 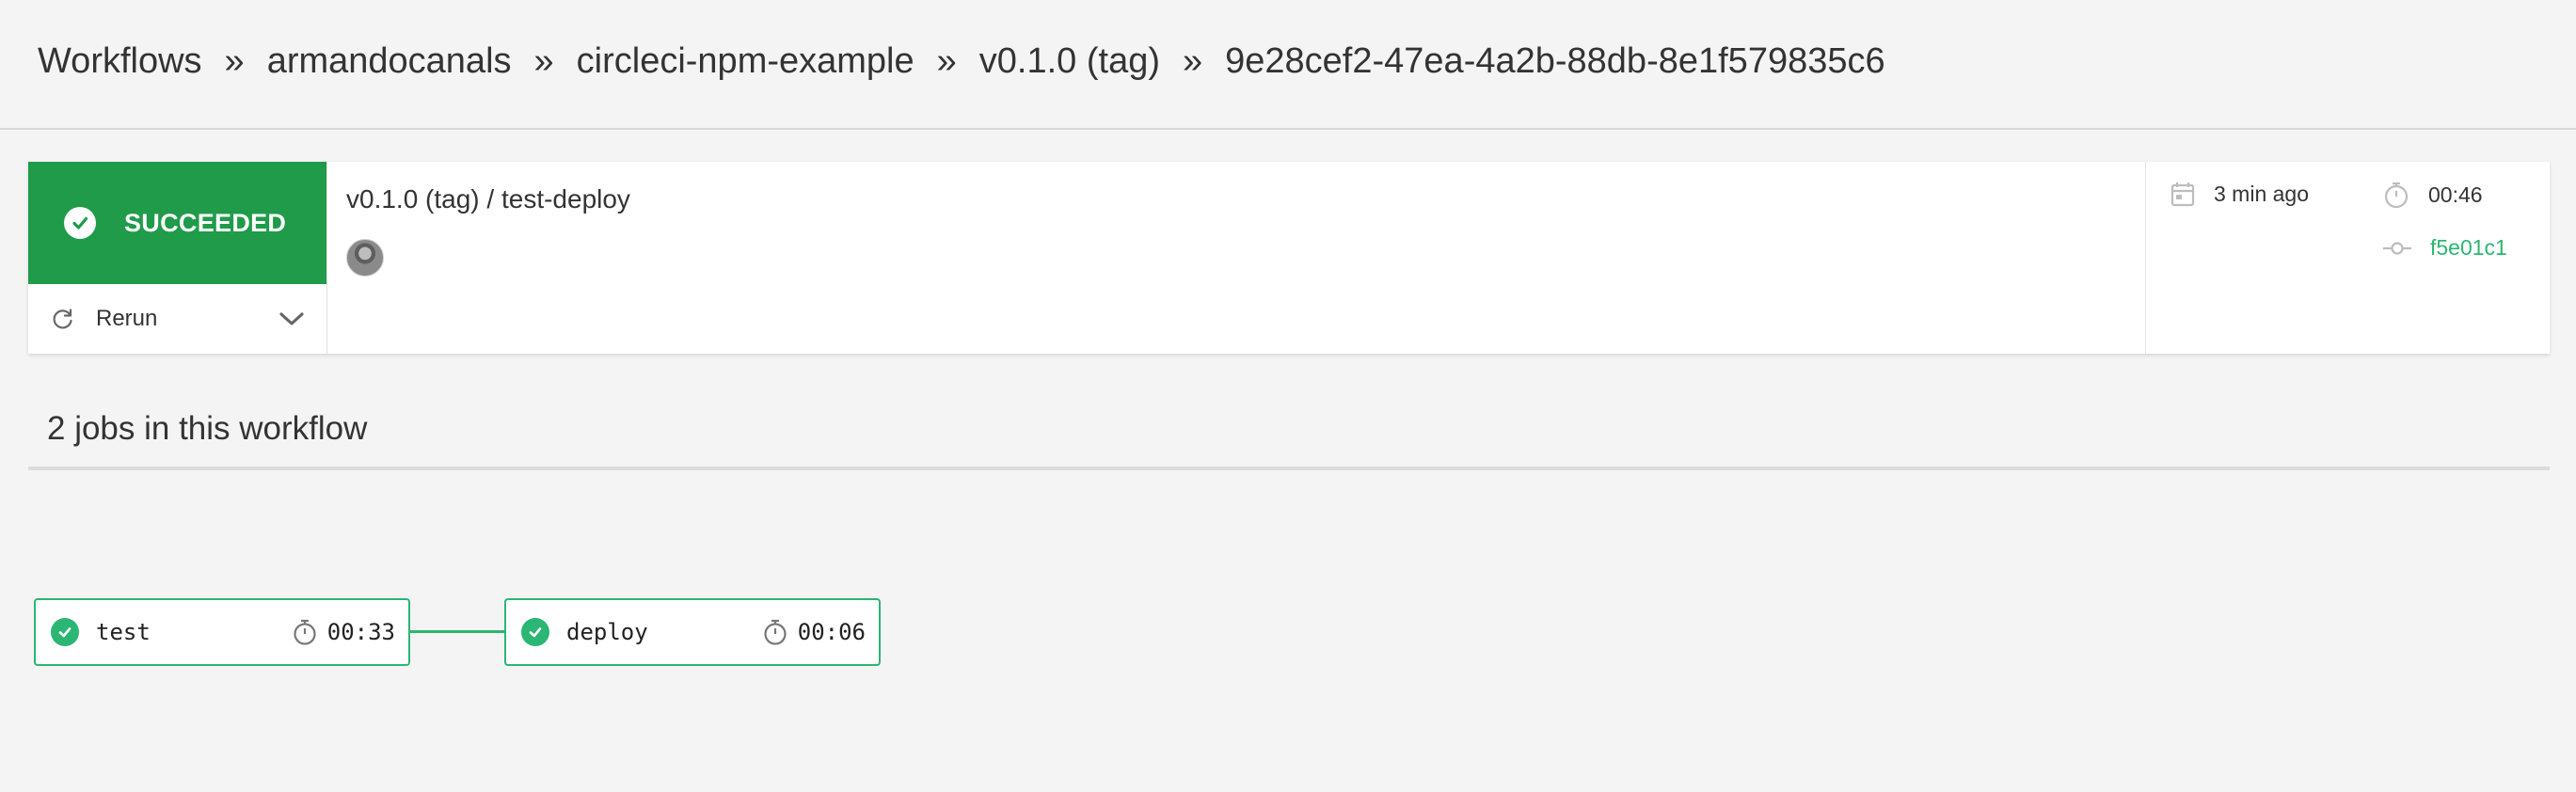 What do you see at coordinates (177, 319) in the screenshot?
I see `rerun-button: Rerun` at bounding box center [177, 319].